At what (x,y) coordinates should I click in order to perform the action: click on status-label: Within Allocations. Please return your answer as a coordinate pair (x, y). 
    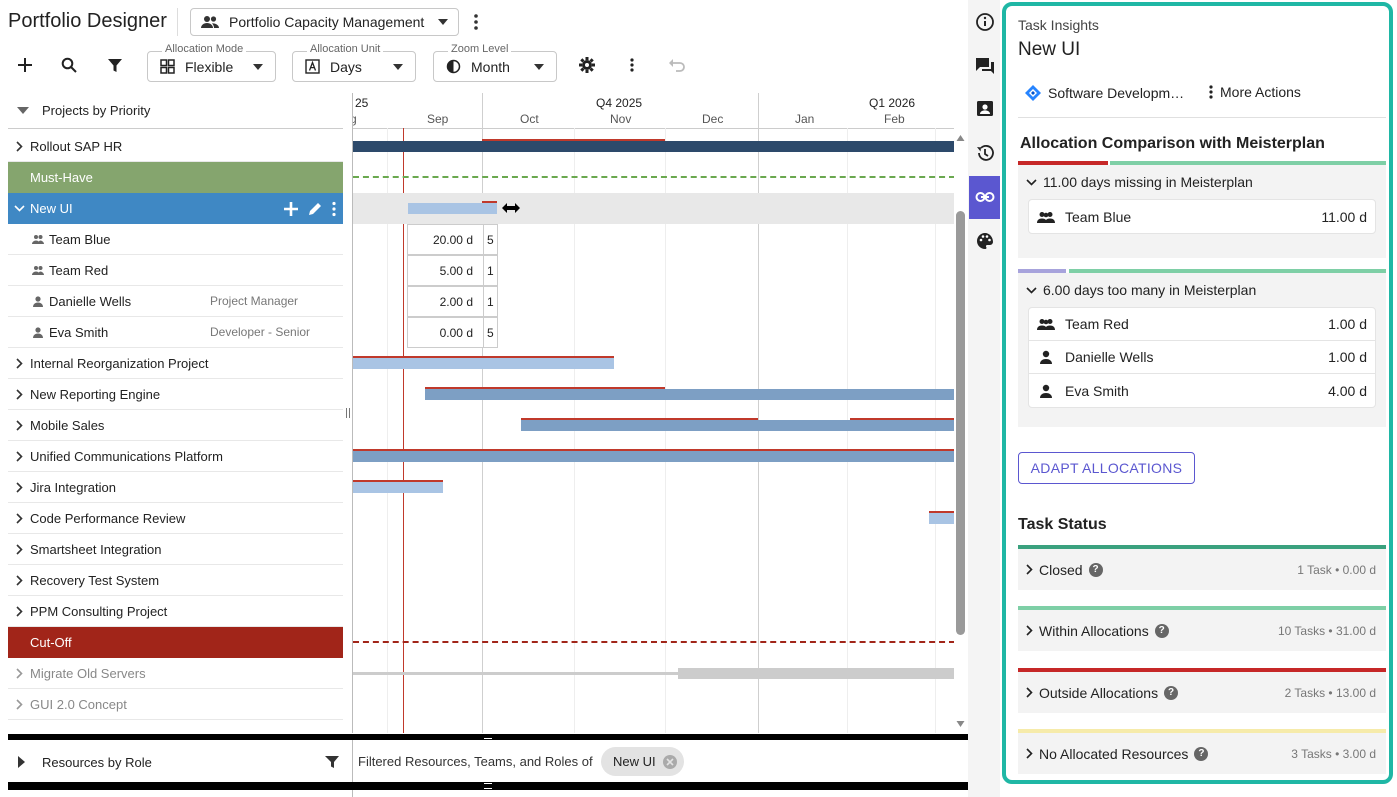
    Looking at the image, I should click on (1094, 630).